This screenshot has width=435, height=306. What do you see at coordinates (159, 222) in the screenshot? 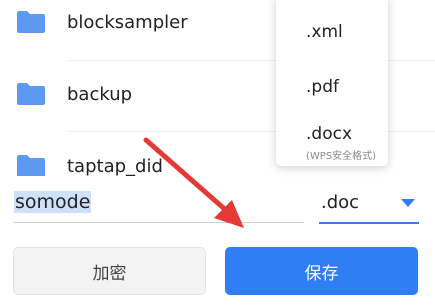
I see `filename-underline` at bounding box center [159, 222].